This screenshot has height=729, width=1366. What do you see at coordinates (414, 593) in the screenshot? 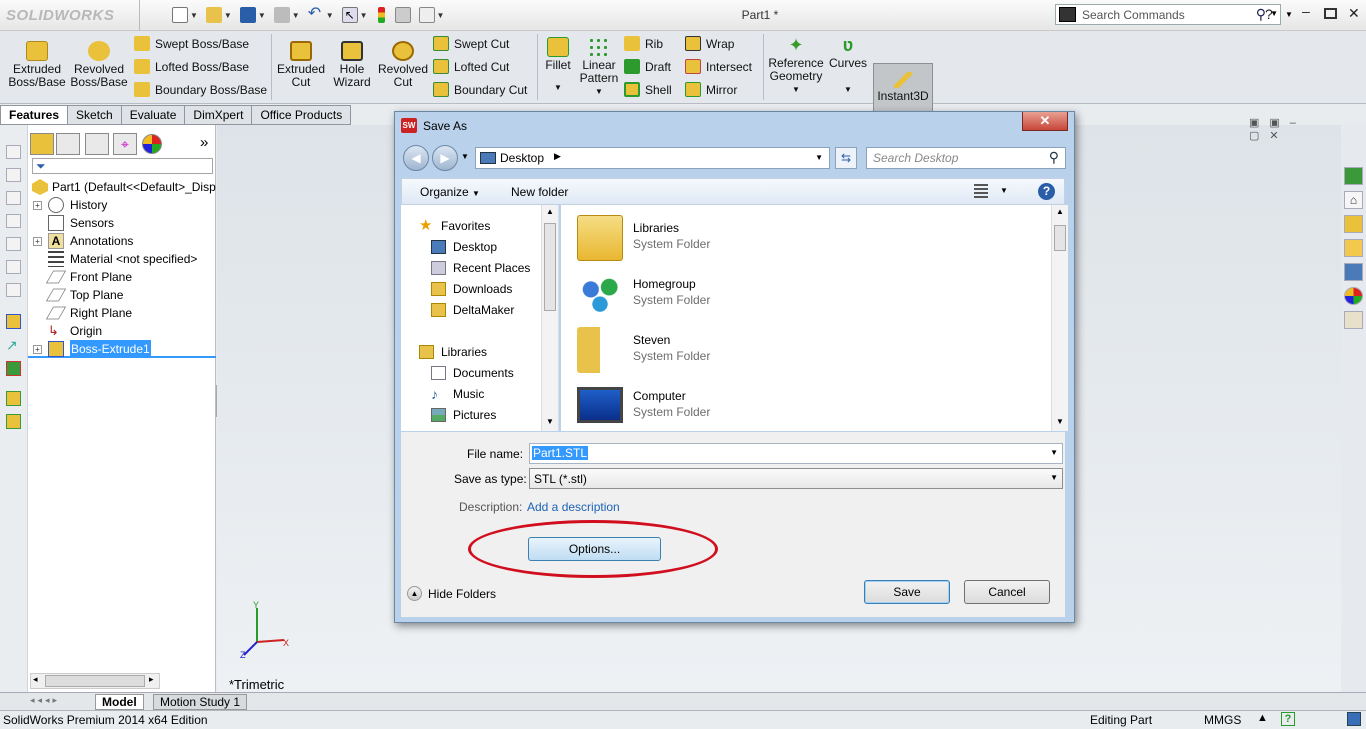
I see `hide-folders-icon: ▲` at bounding box center [414, 593].